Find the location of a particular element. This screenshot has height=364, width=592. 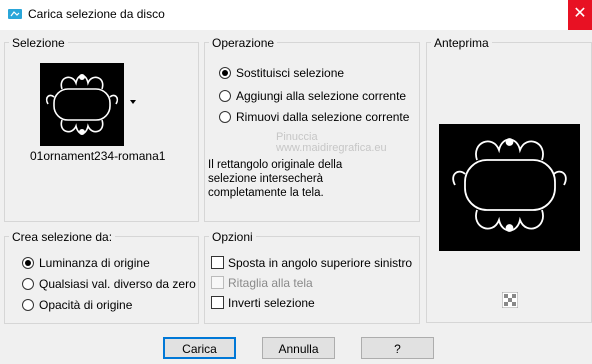

carica-button: Carica is located at coordinates (199, 348).